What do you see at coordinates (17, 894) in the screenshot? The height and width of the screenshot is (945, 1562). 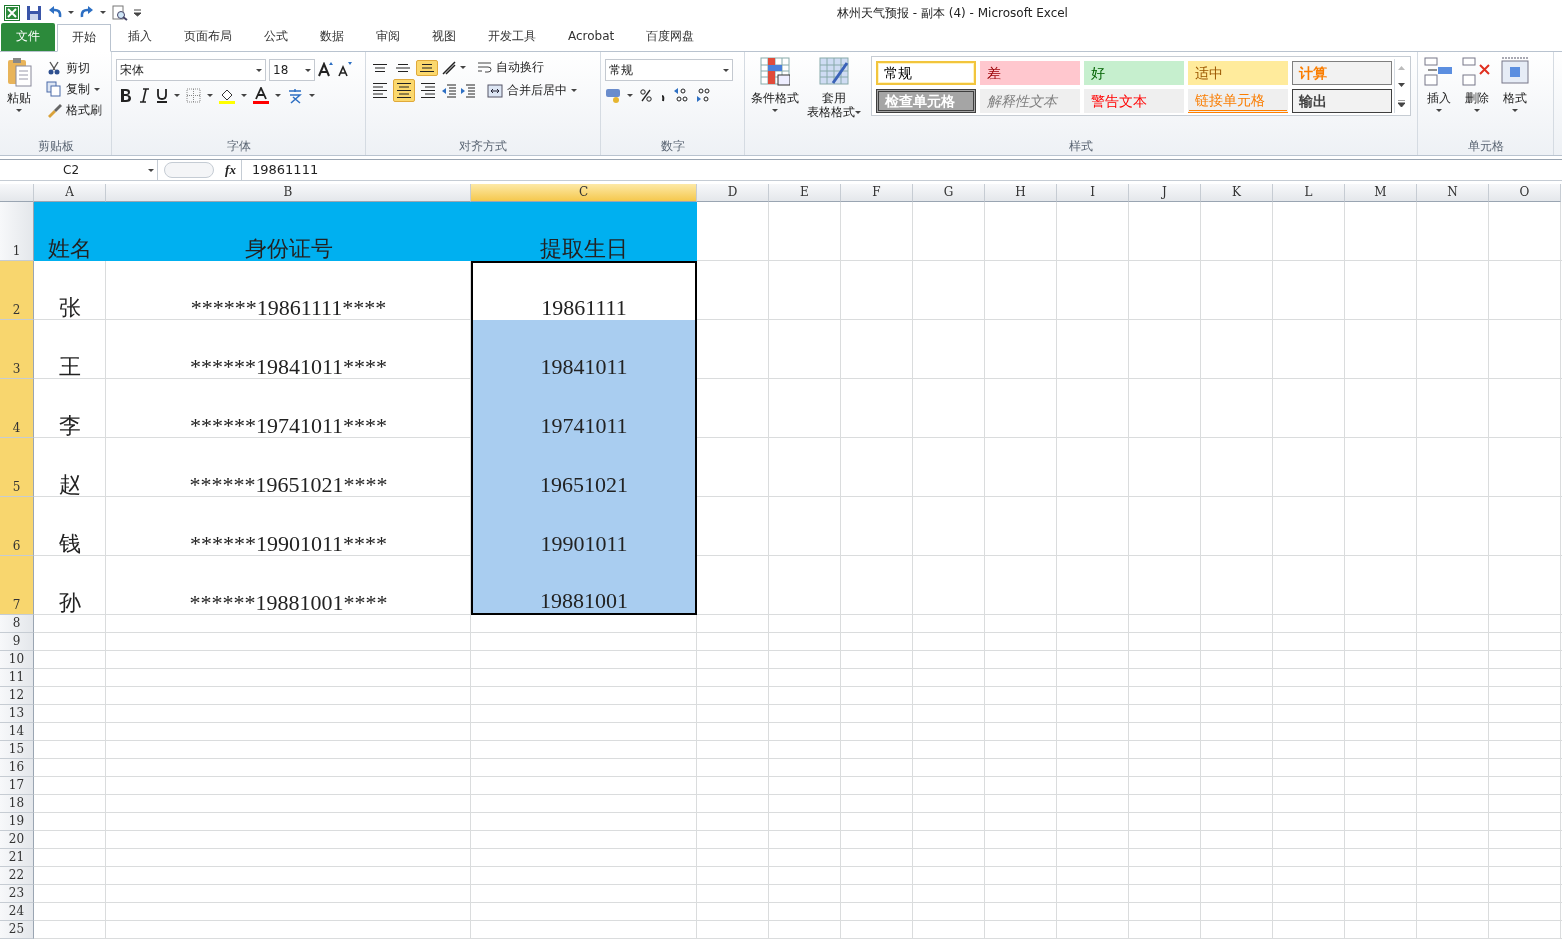 I see `row-header: 23` at bounding box center [17, 894].